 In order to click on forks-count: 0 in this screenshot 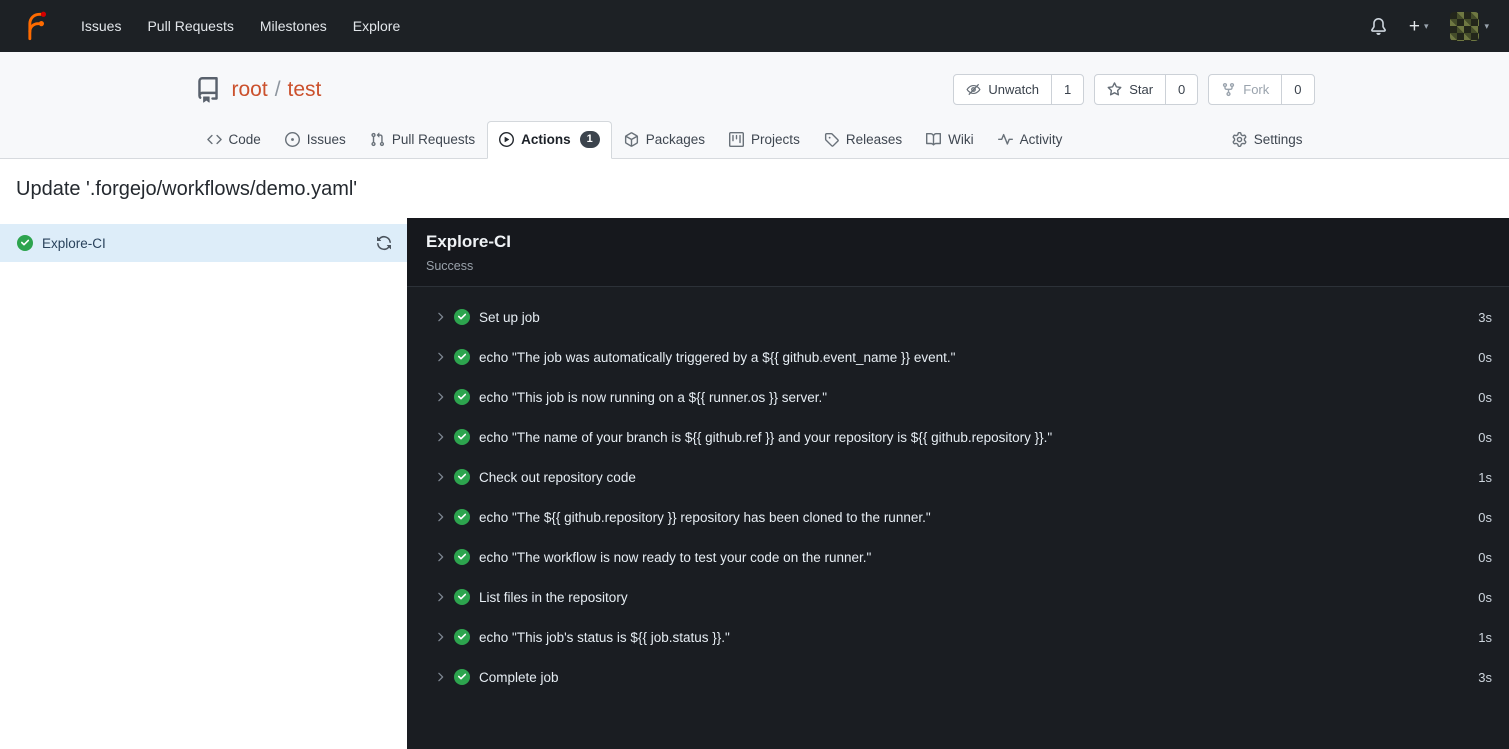, I will do `click(1297, 89)`.